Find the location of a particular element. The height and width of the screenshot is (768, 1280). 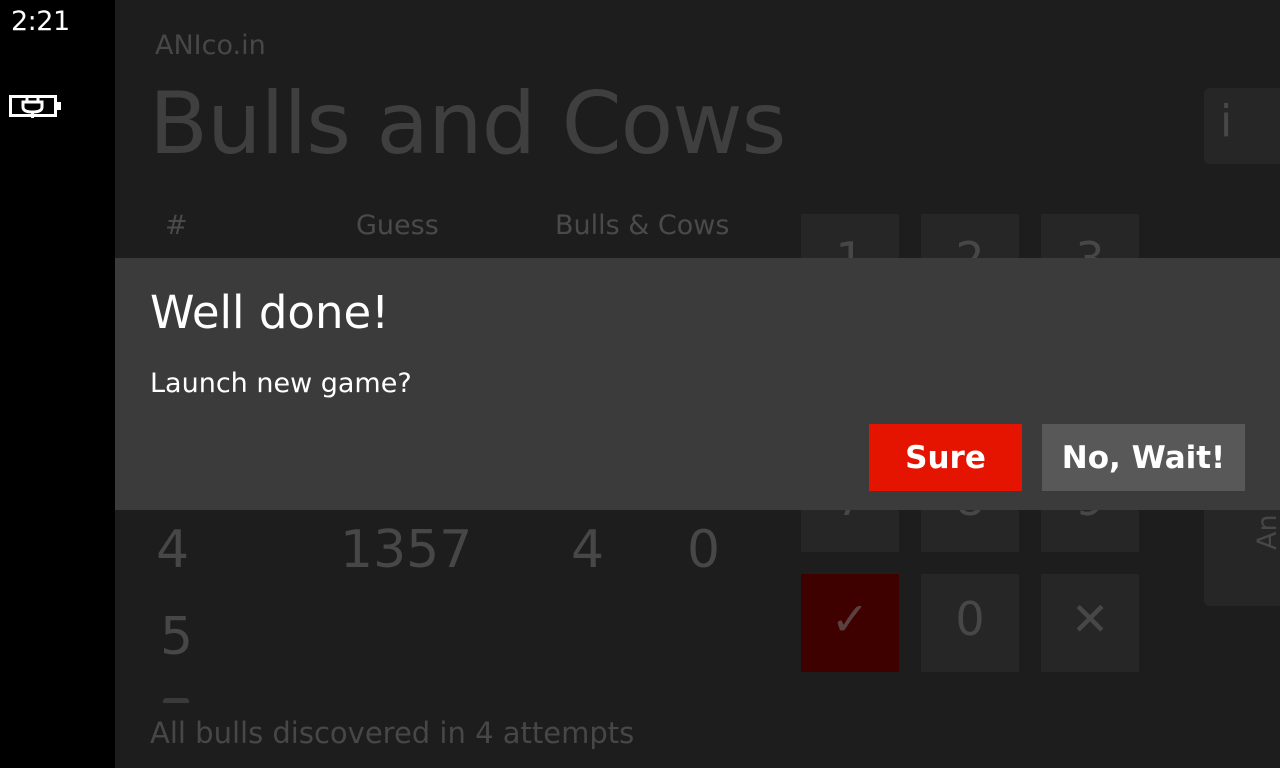

sure-button: Sure is located at coordinates (945, 457).